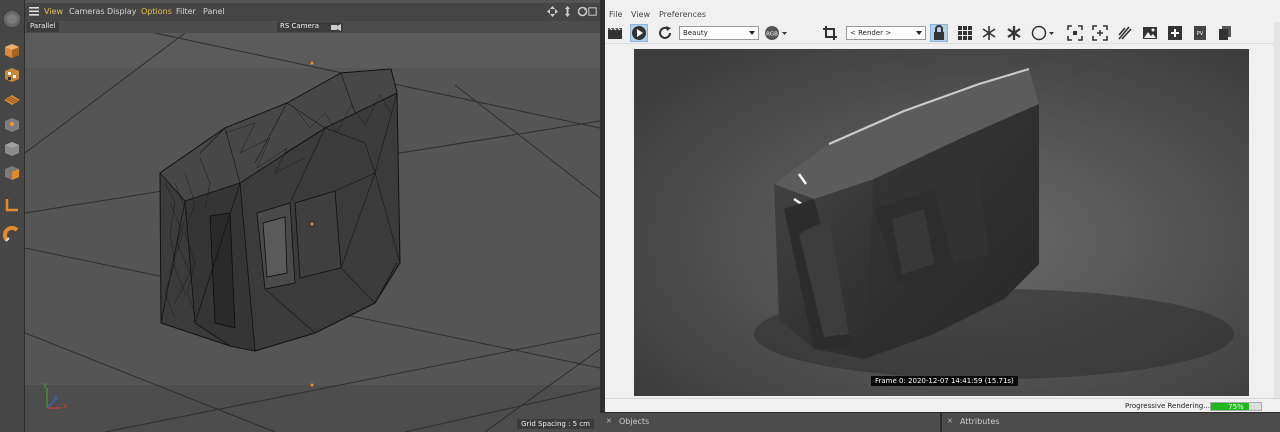  I want to click on crop-icon, so click(830, 33).